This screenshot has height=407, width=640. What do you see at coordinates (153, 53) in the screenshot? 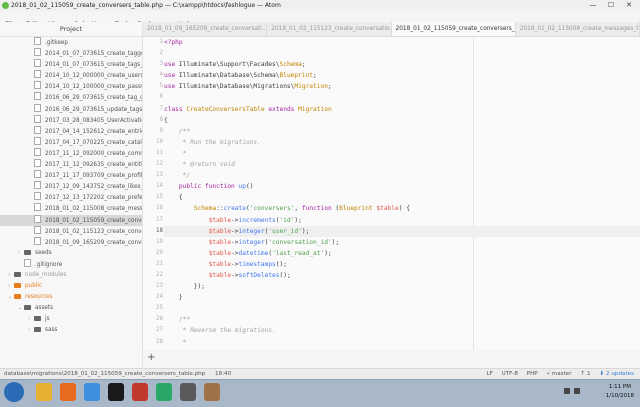
I see `line-number: 2` at bounding box center [153, 53].